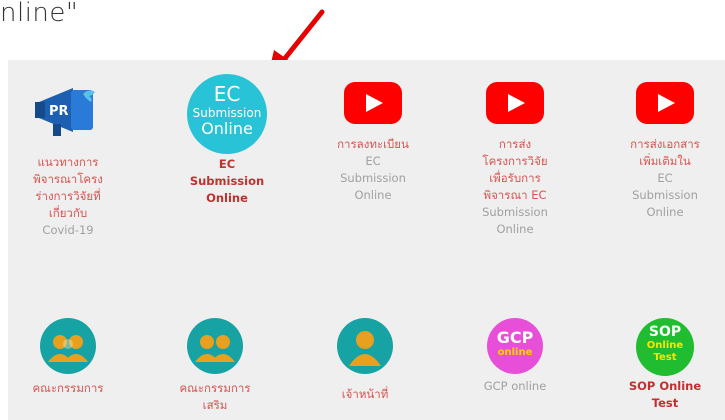  What do you see at coordinates (515, 195) in the screenshot?
I see `item-label-line: พิจารณา EC` at bounding box center [515, 195].